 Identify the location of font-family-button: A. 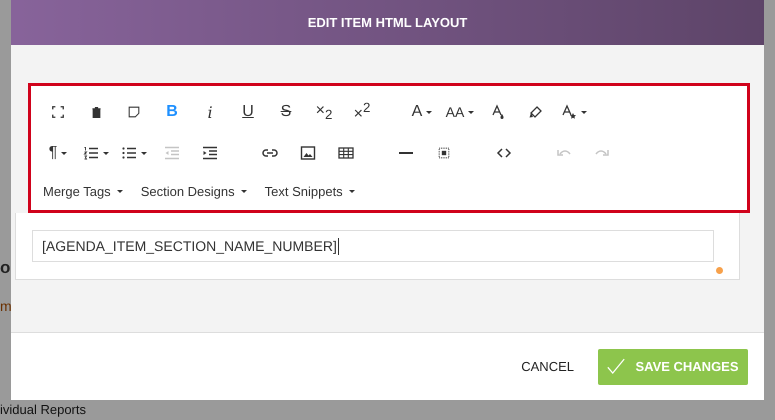
(422, 112).